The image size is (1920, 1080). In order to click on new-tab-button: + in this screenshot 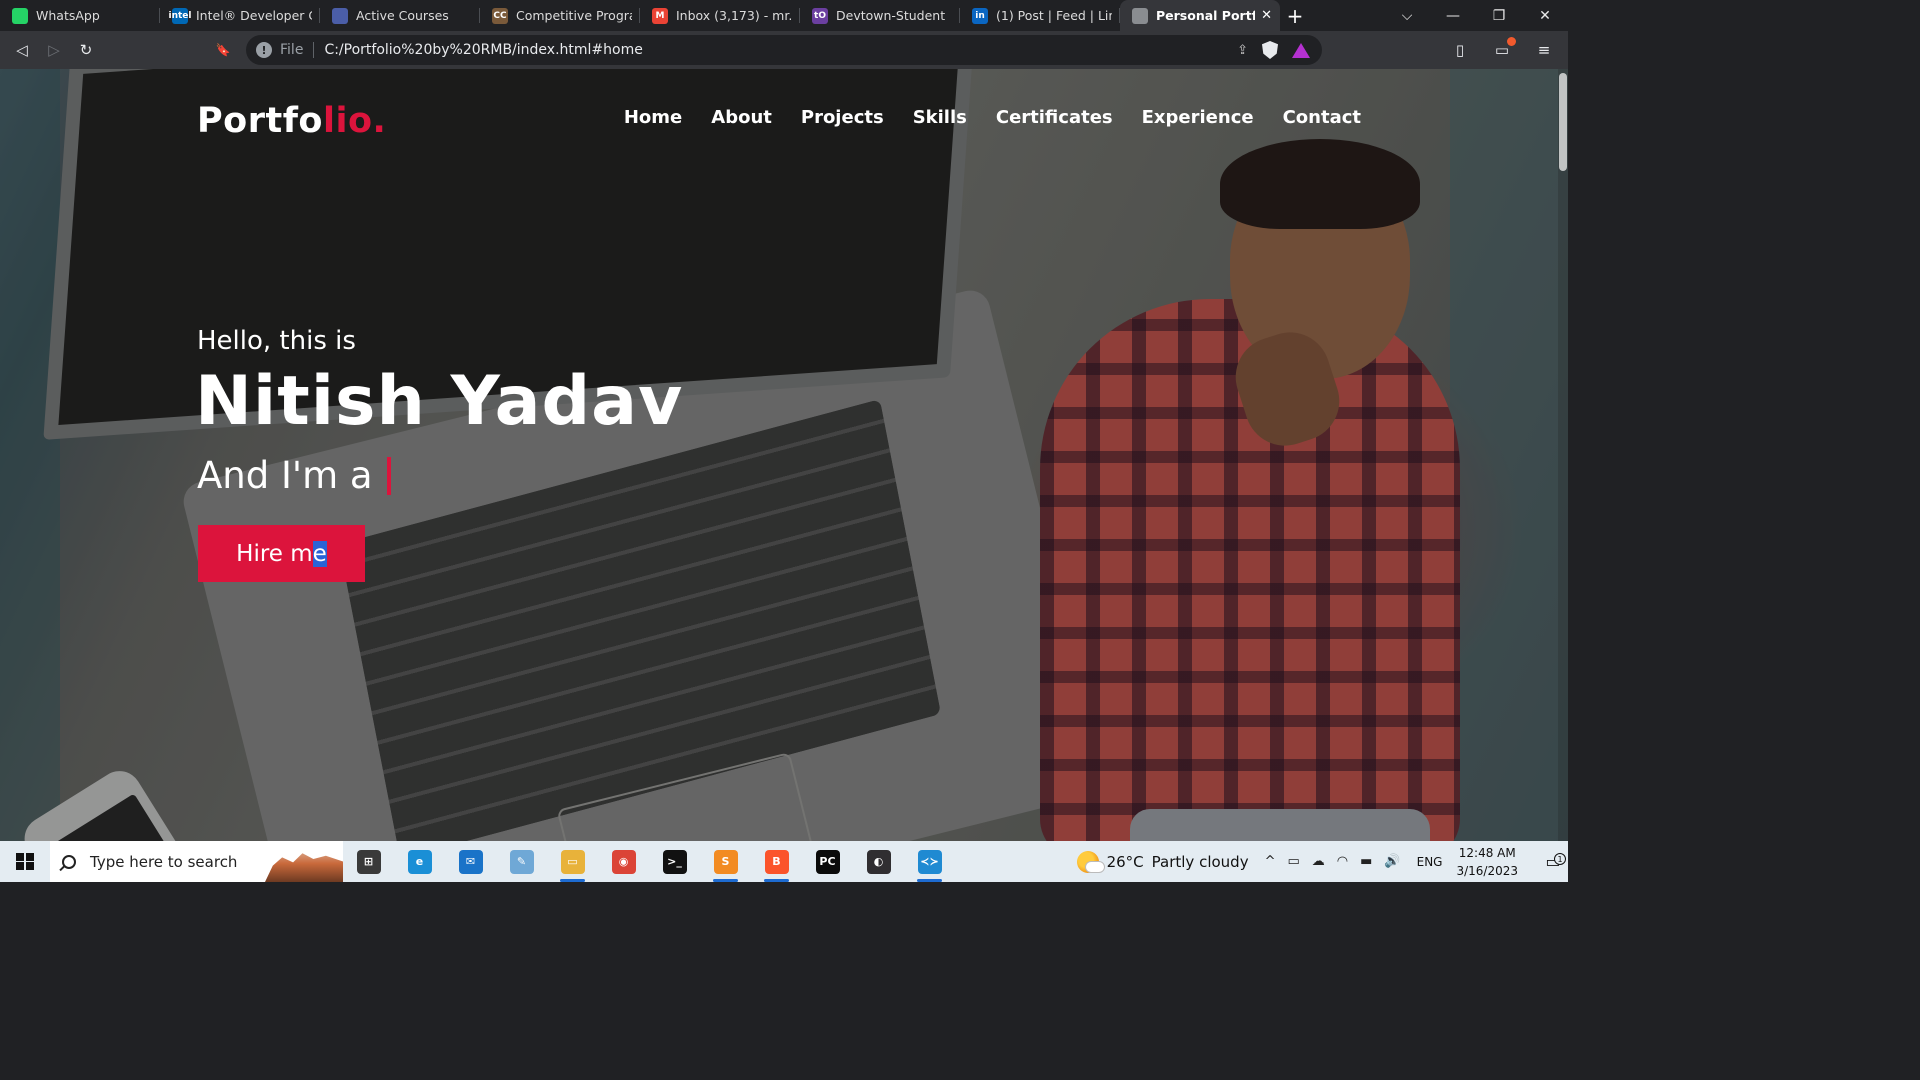, I will do `click(1295, 15)`.